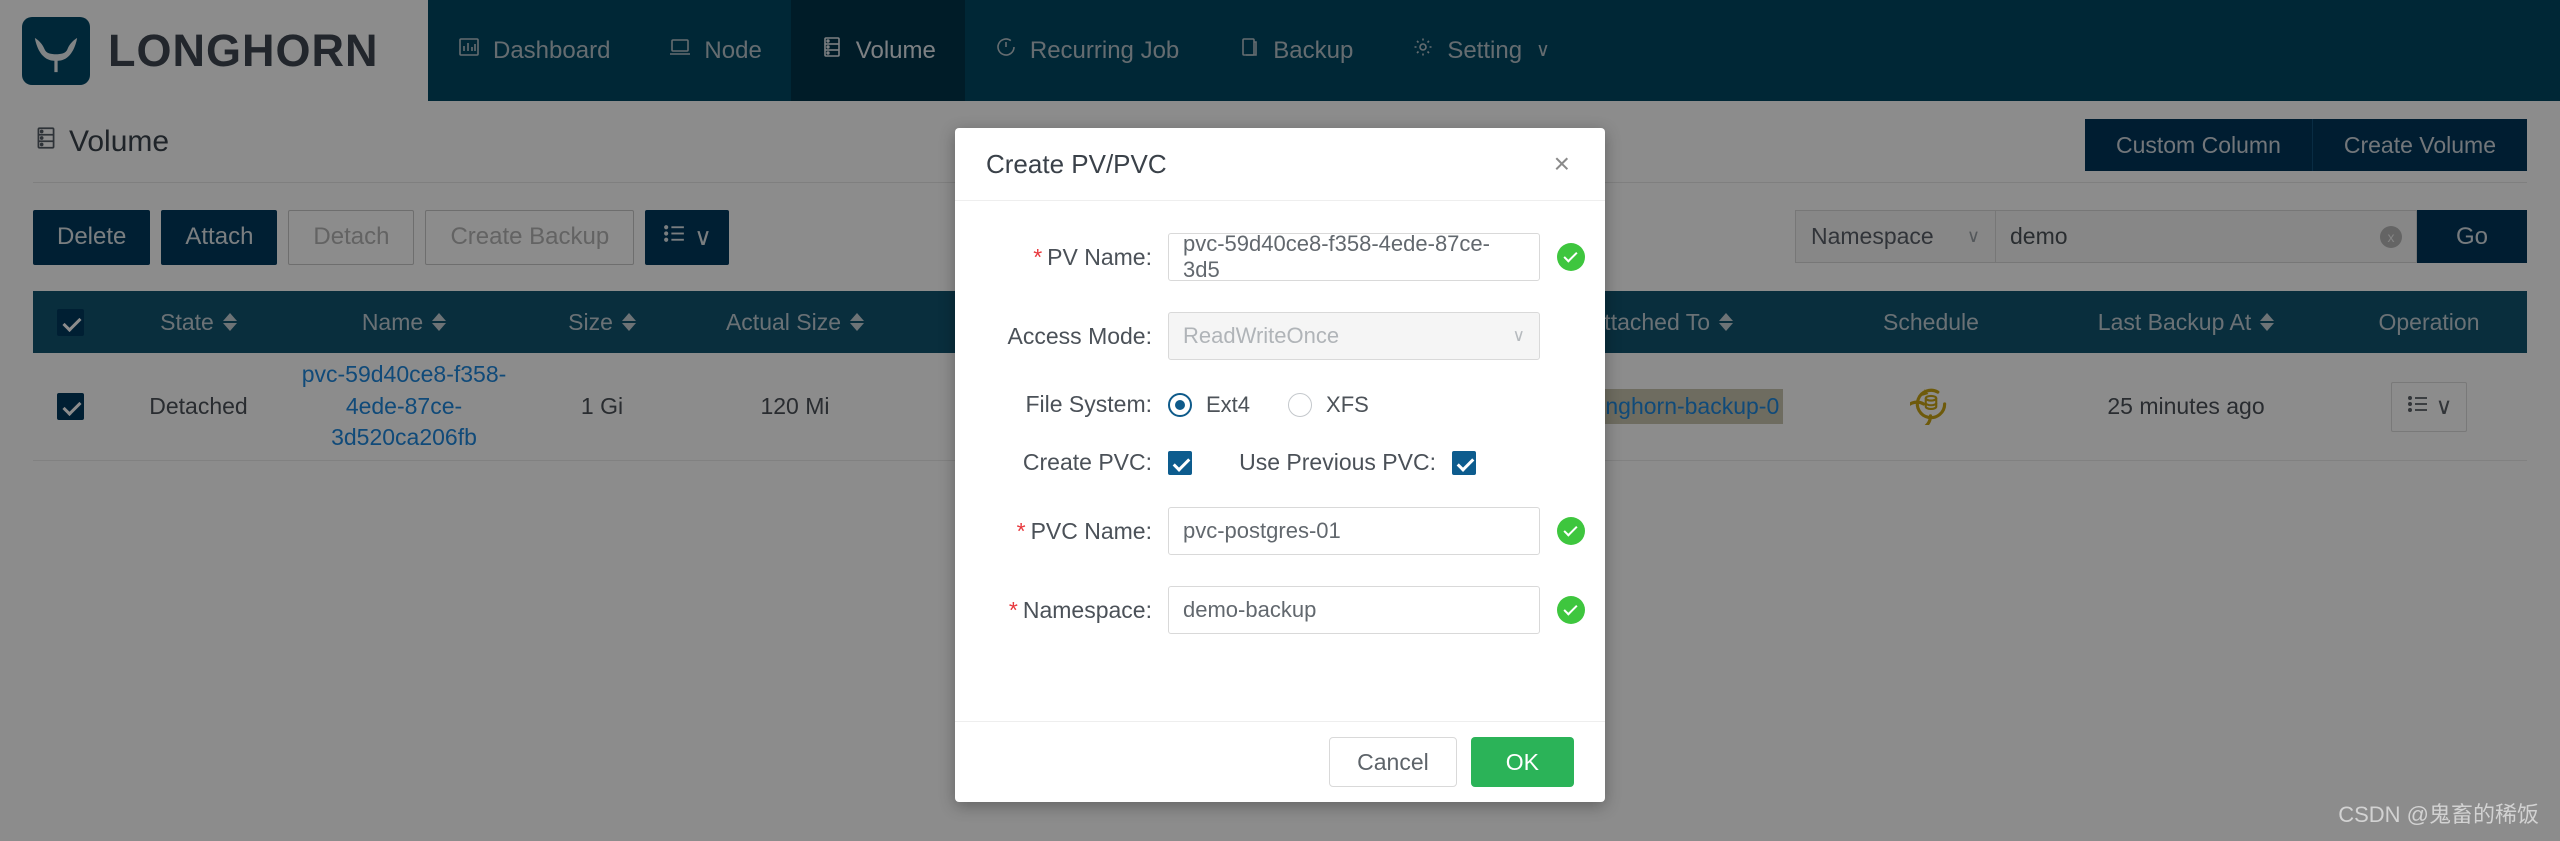  What do you see at coordinates (1091, 530) in the screenshot?
I see `pvc-name-label-text: PVC Name:` at bounding box center [1091, 530].